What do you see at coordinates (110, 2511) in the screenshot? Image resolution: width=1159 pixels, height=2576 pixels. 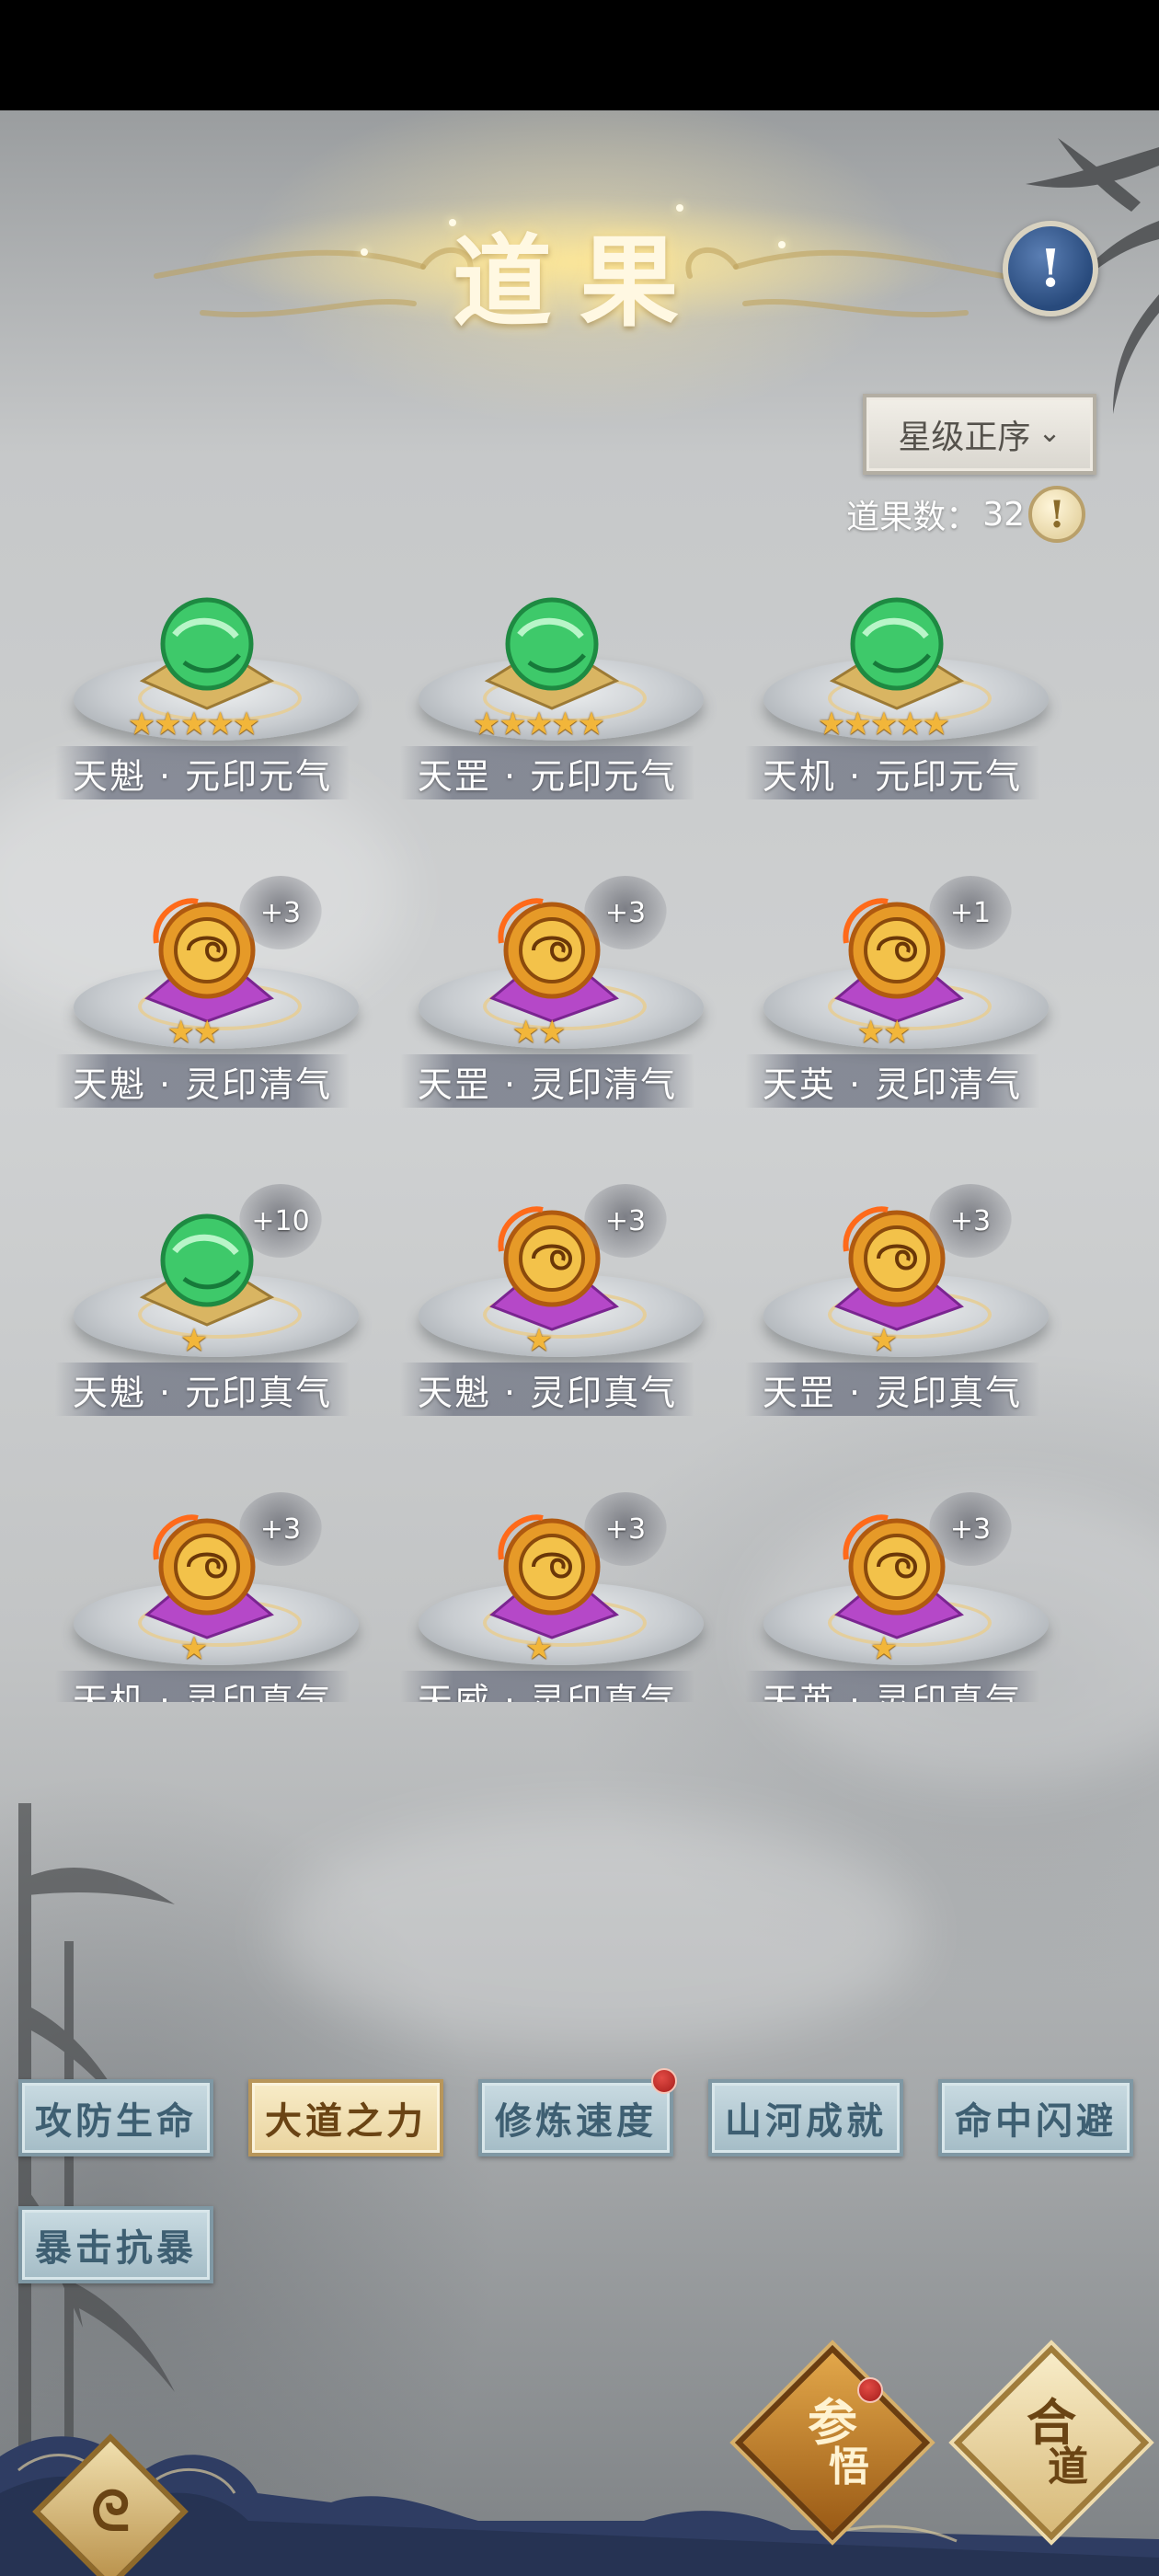 I see `swirl-back-icon: ᘓ` at bounding box center [110, 2511].